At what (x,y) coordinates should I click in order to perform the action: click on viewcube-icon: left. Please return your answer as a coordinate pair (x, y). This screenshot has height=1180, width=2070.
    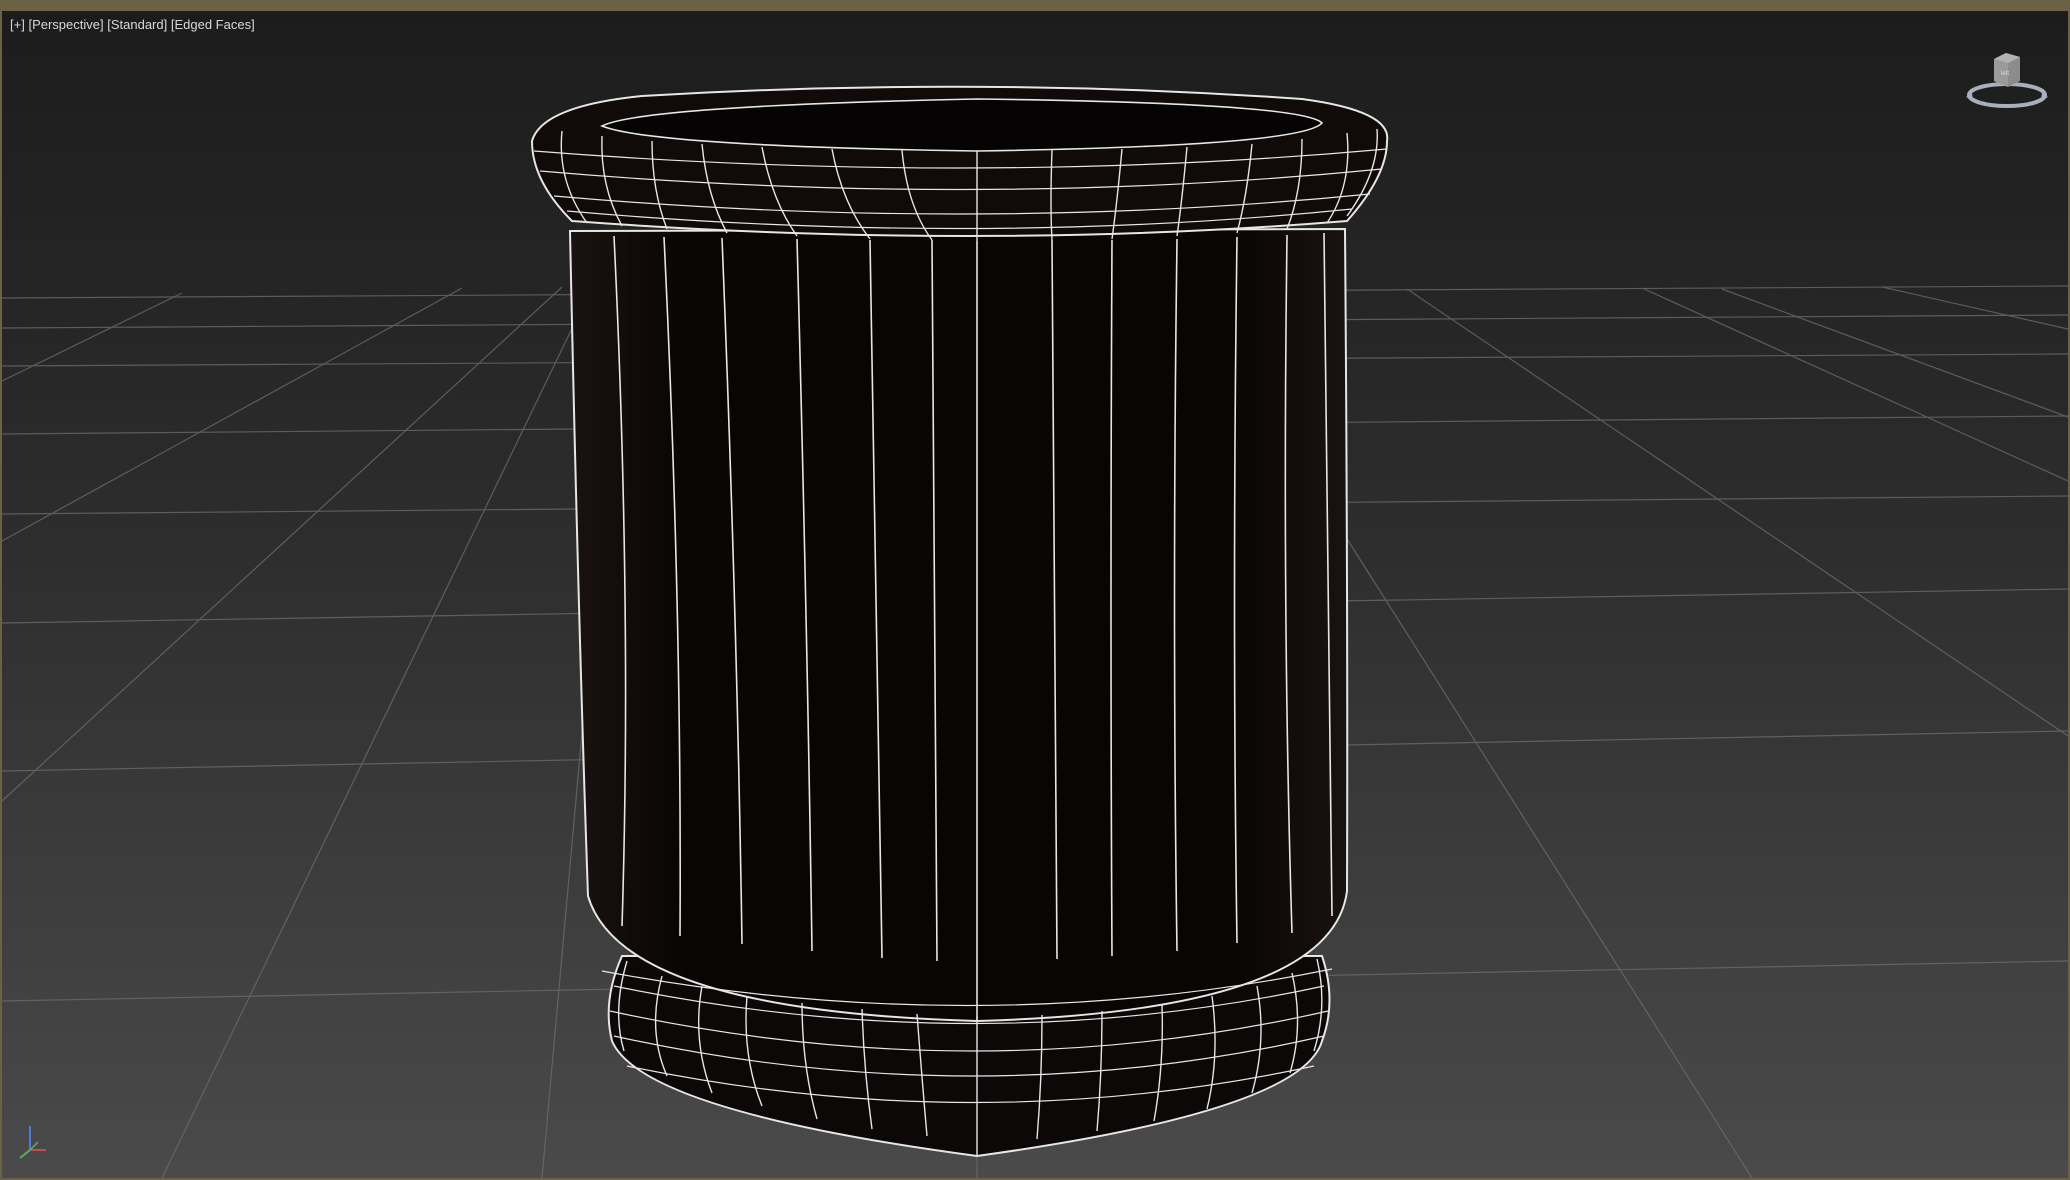
    Looking at the image, I should click on (2007, 80).